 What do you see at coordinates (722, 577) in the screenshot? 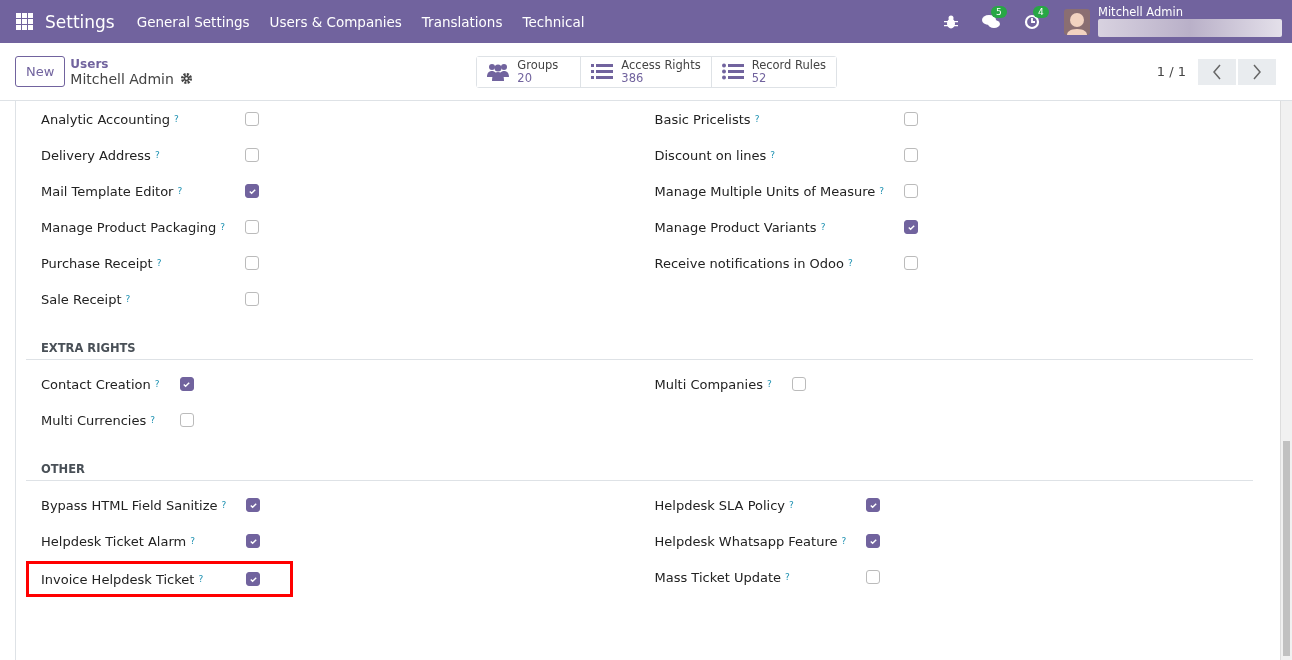
I see `field-label: Mass Ticket Update $^{?}$` at bounding box center [722, 577].